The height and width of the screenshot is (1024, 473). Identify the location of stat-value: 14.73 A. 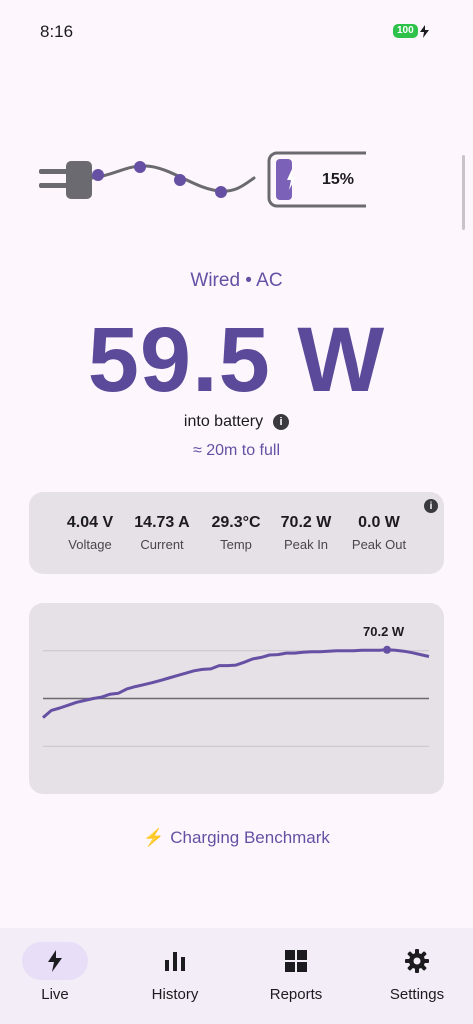
(162, 522).